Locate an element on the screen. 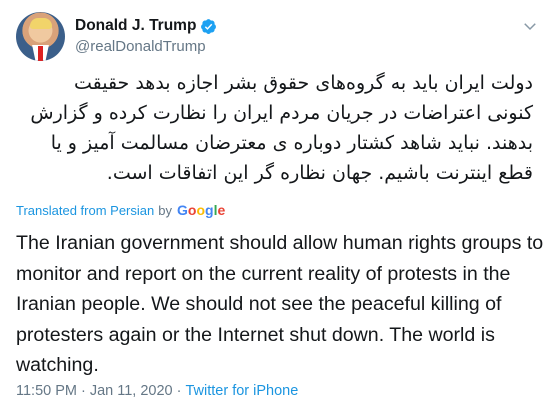 Image resolution: width=555 pixels, height=416 pixels. tweet-time: 11:50 PM is located at coordinates (46, 391).